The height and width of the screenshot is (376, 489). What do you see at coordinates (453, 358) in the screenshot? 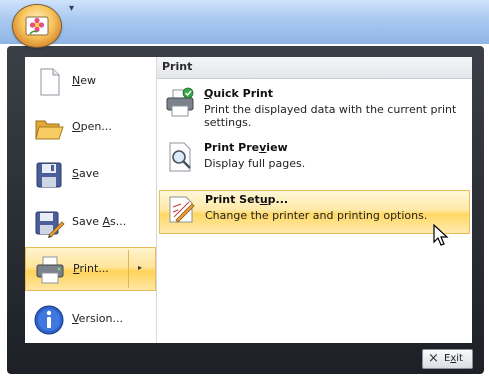
I see `exit-label: Exit` at bounding box center [453, 358].